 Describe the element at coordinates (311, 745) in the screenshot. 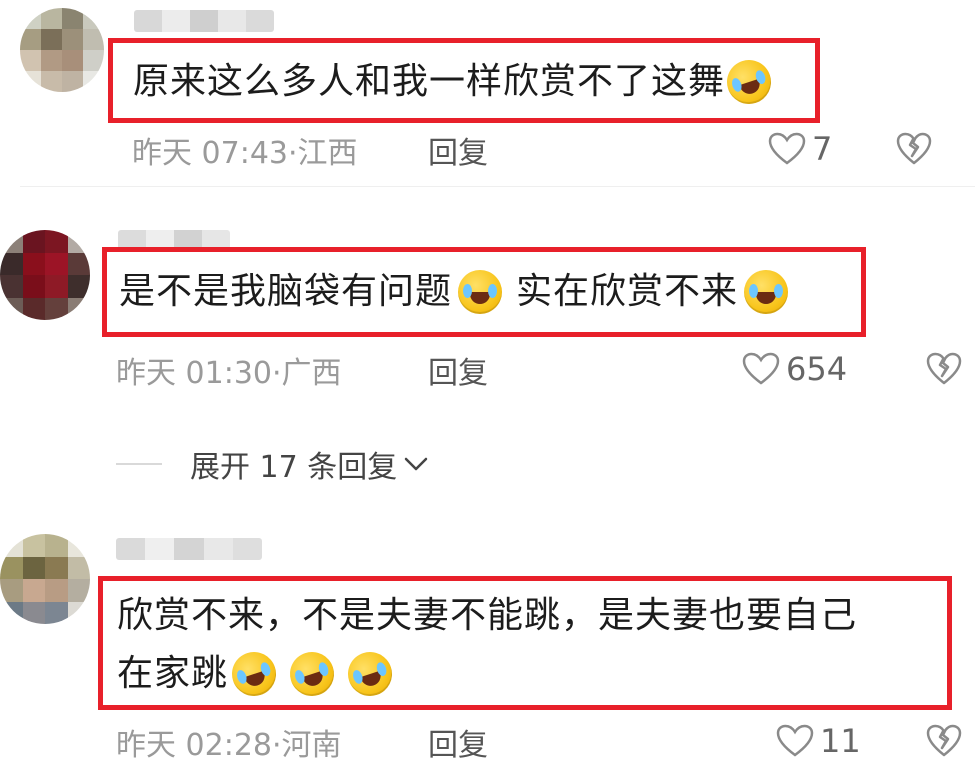

I see `location: 河南` at that location.